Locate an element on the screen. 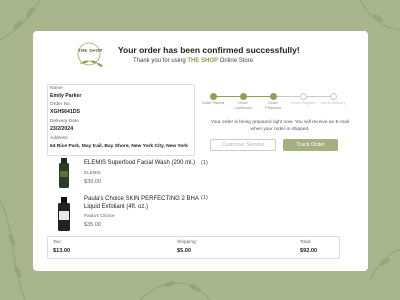 The width and height of the screenshot is (400, 300). step-dot-placed is located at coordinates (213, 96).